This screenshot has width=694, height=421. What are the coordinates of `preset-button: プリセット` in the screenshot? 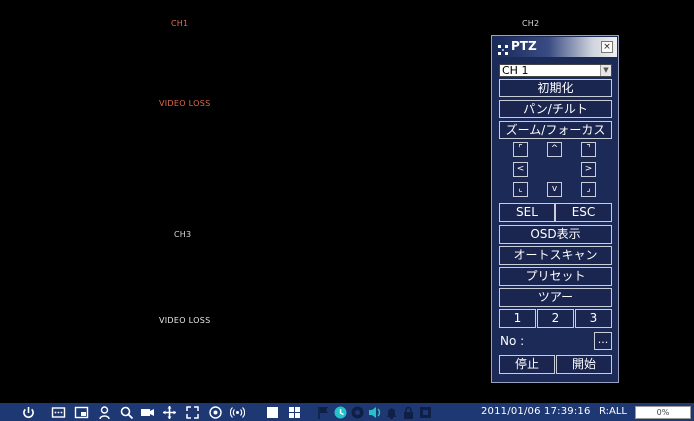 It's located at (555, 276).